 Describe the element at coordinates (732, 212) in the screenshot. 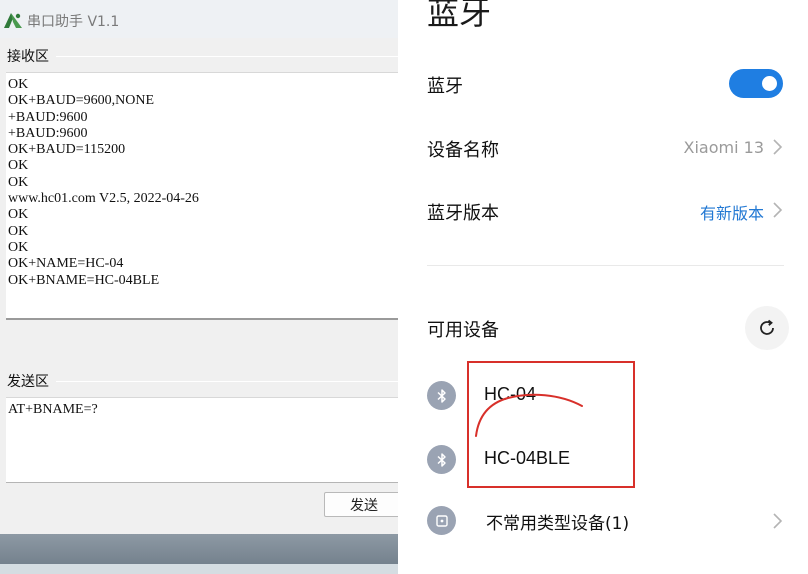

I see `bluetooth-version-value: 有新版本` at that location.